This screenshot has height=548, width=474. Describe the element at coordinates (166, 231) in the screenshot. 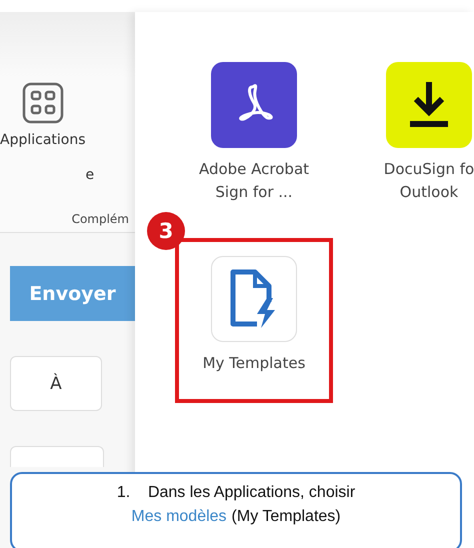

I see `step-badge: 3` at that location.